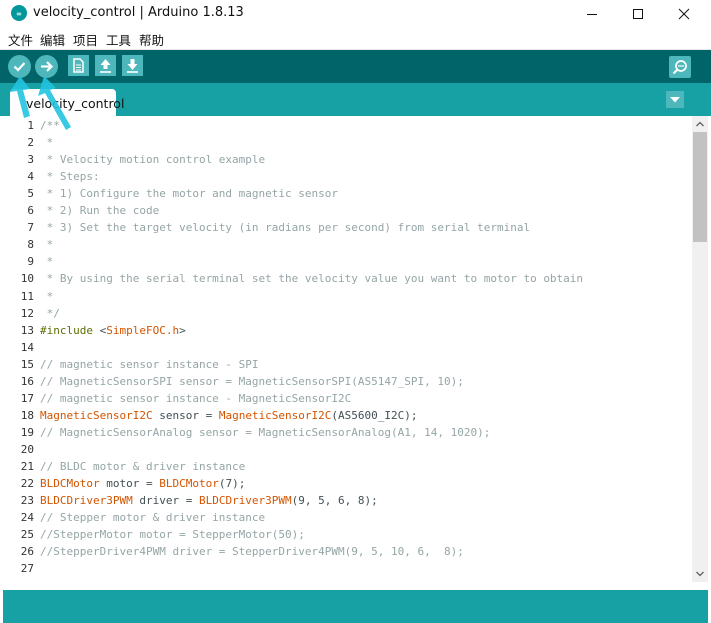  What do you see at coordinates (113, 330) in the screenshot?
I see `code-line: #include <SimpleFOC.h>` at bounding box center [113, 330].